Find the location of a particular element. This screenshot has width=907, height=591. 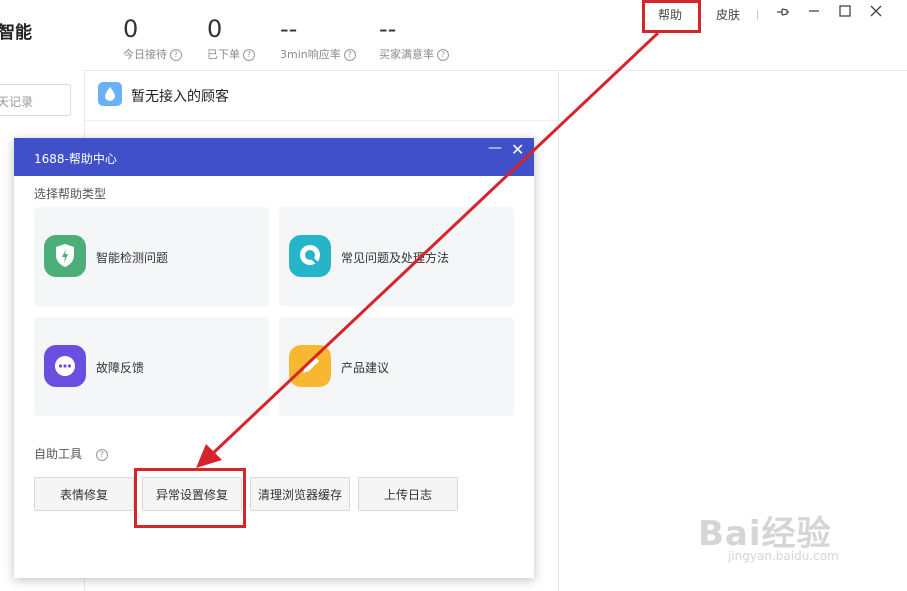

baidu-watermark-url: jingyan.baidu.com is located at coordinates (783, 556).